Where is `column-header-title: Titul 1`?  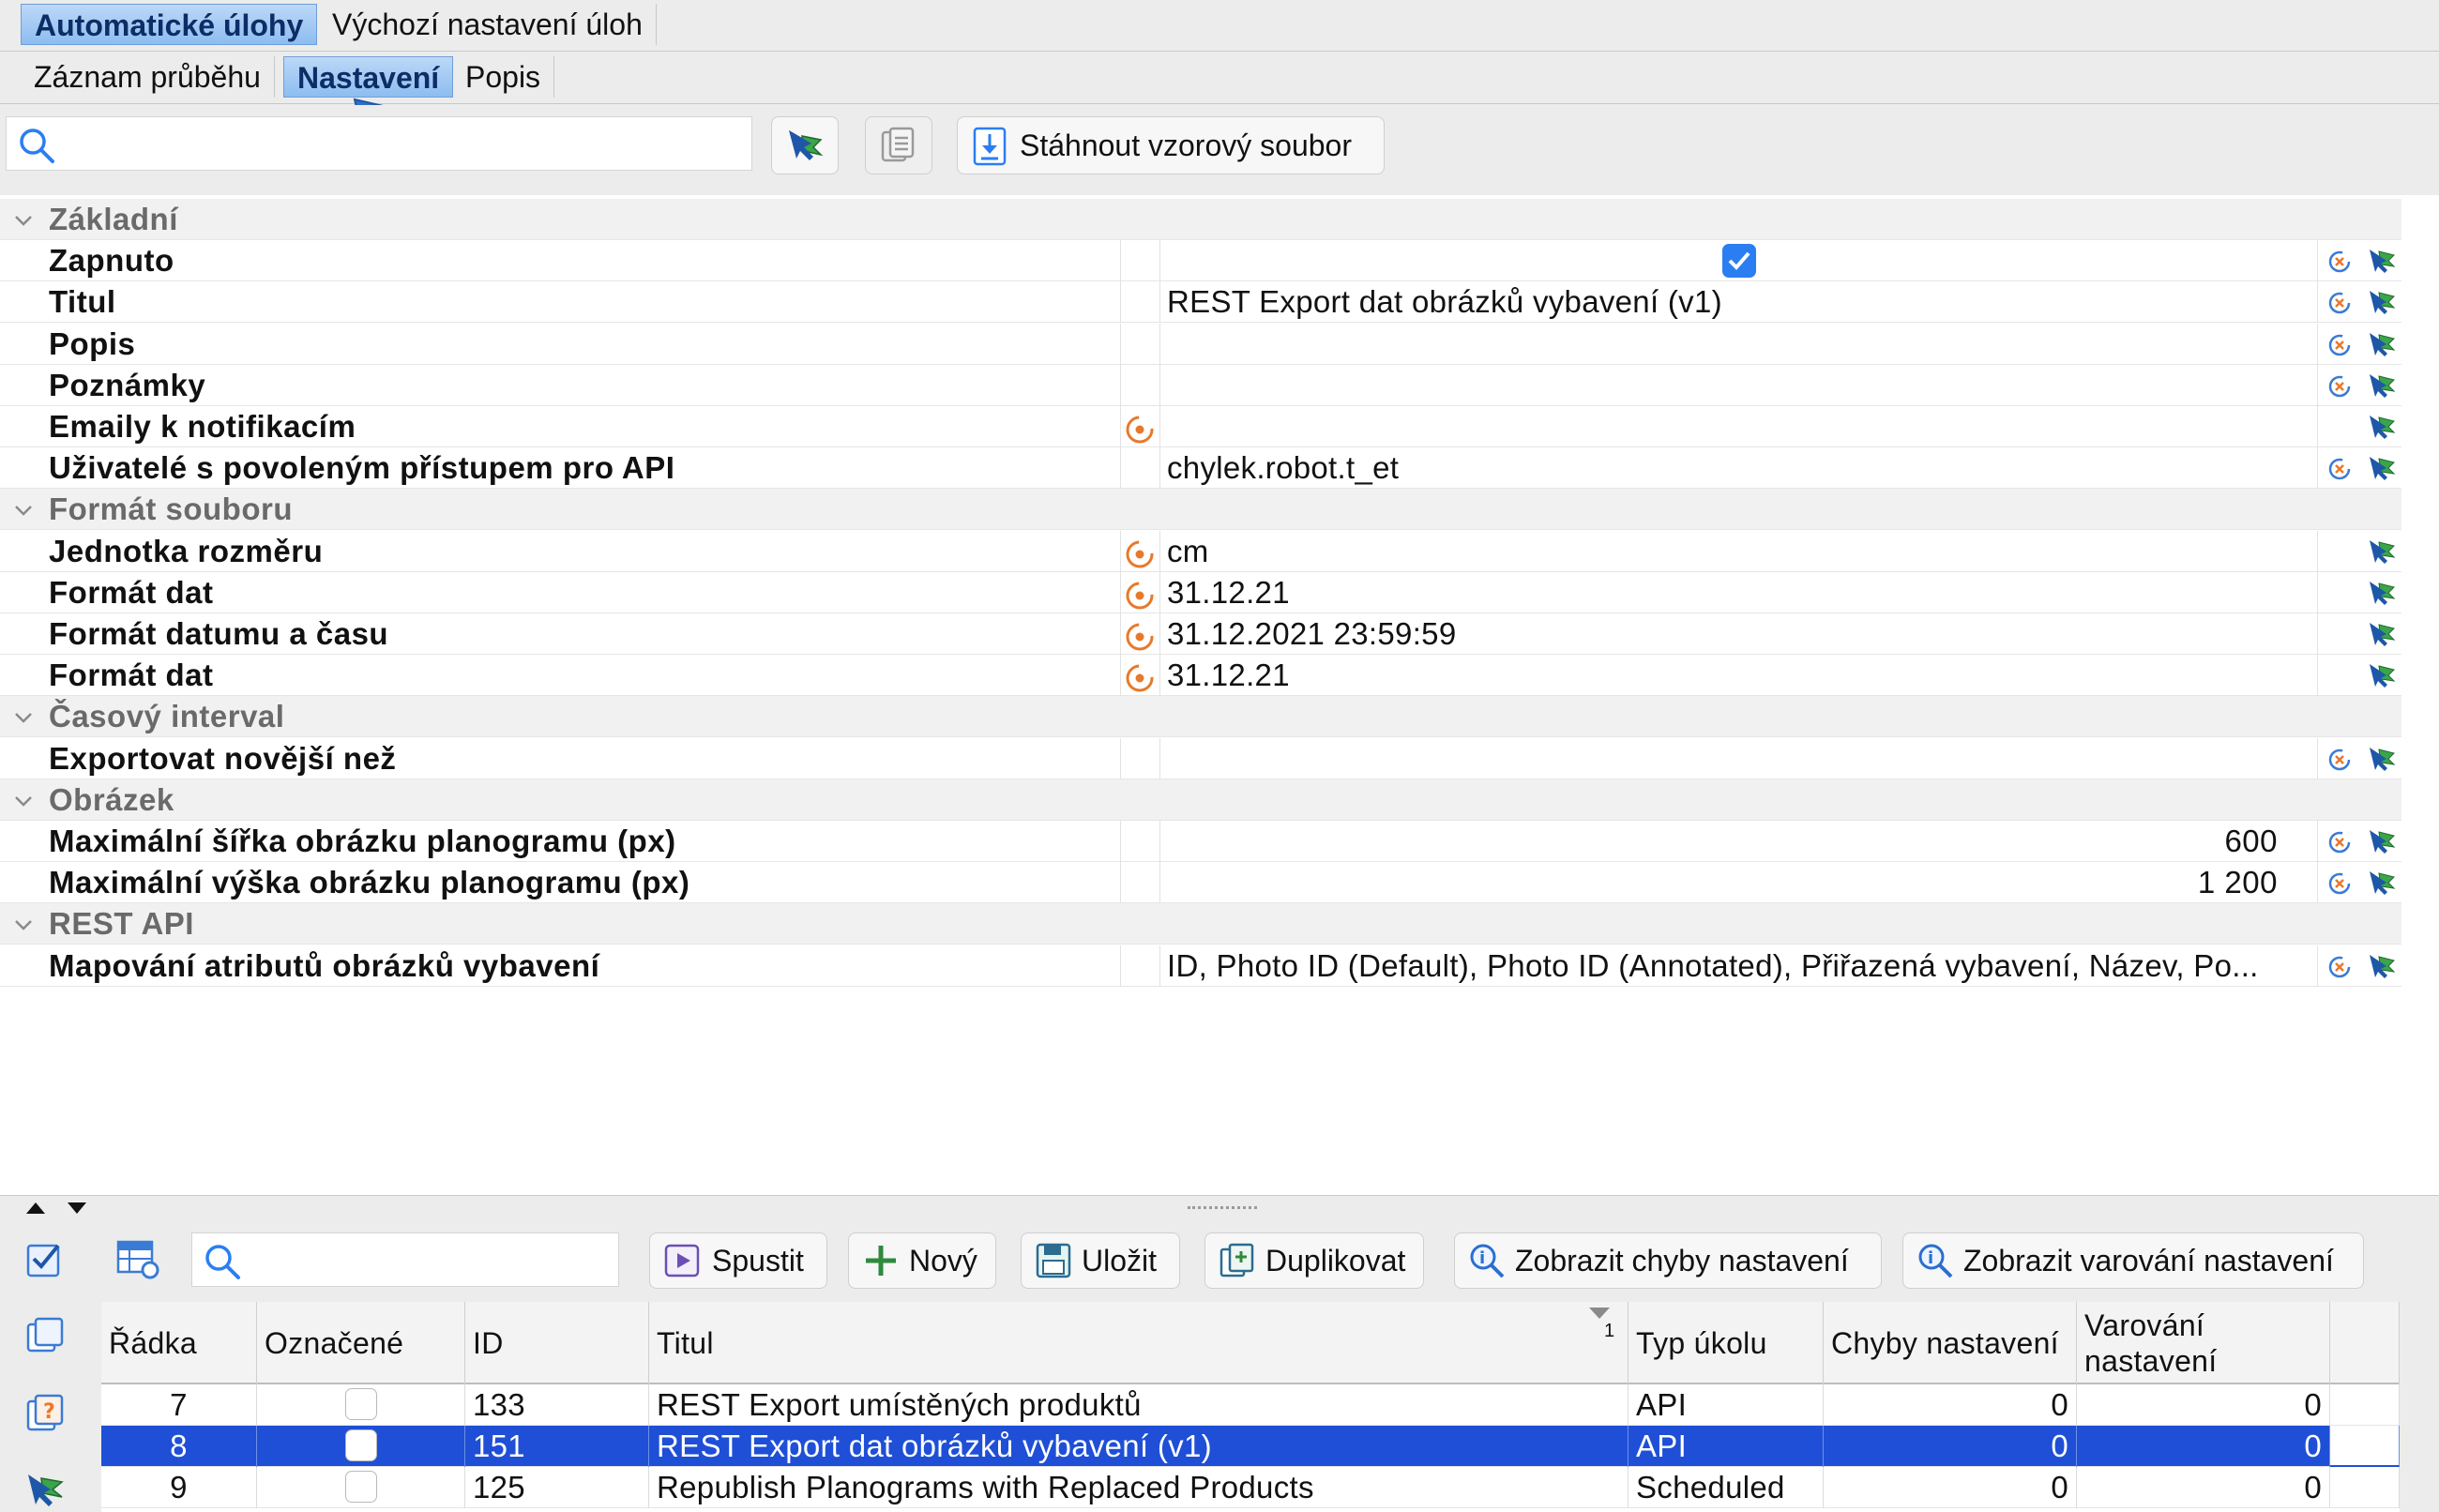 column-header-title: Titul 1 is located at coordinates (1139, 1343).